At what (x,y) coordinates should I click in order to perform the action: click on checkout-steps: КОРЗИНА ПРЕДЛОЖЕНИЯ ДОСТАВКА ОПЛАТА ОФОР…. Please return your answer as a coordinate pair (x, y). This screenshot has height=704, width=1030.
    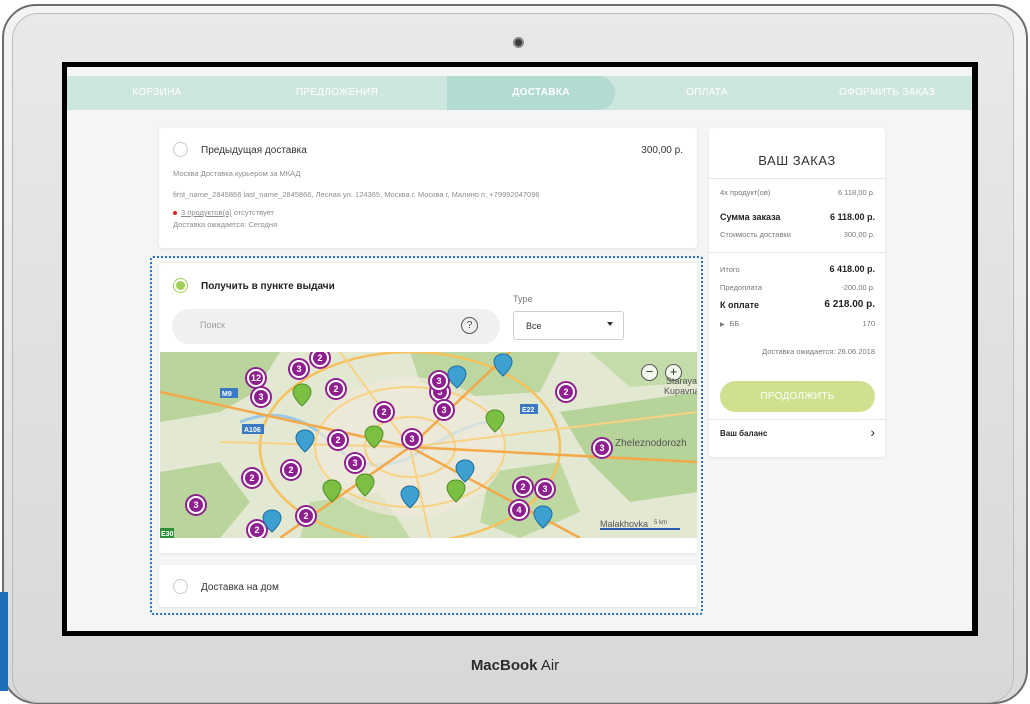
    Looking at the image, I should click on (519, 93).